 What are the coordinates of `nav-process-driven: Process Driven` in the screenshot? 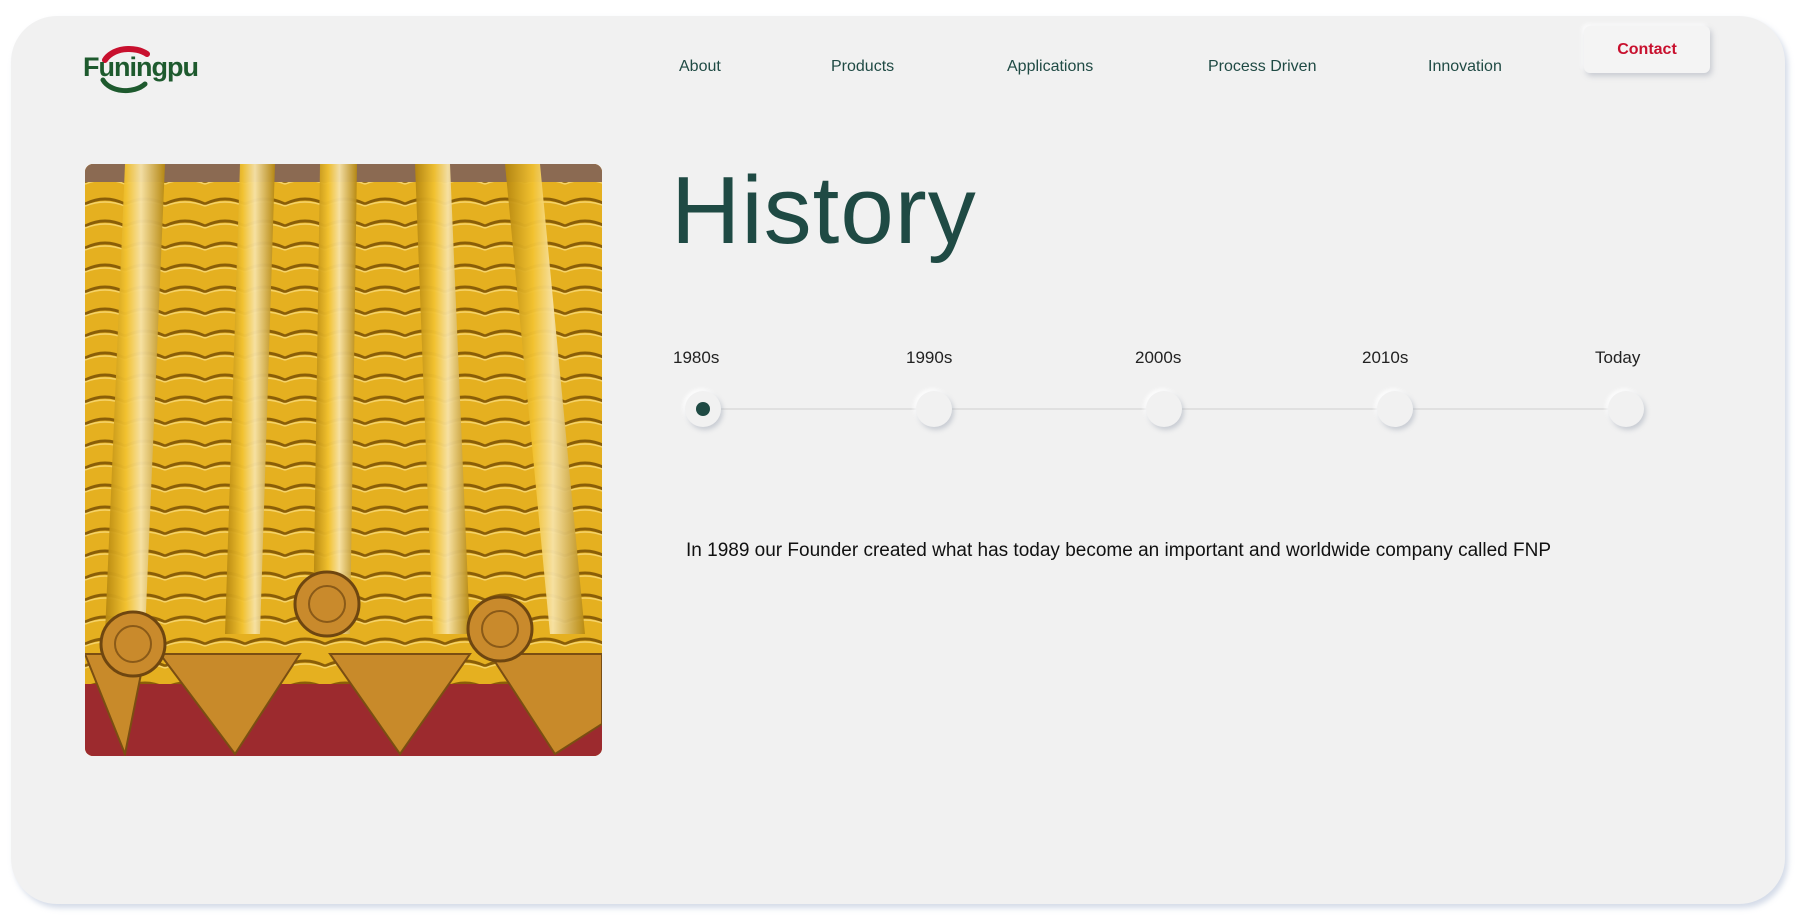 It's located at (1262, 67).